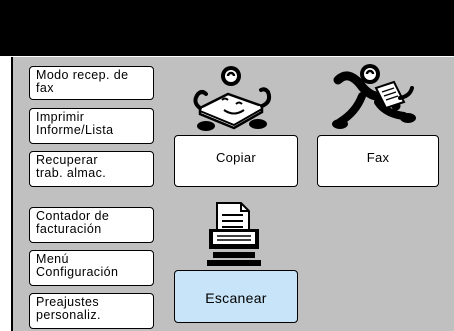 This screenshot has height=331, width=454. Describe the element at coordinates (234, 234) in the screenshot. I see `scanner-computer-icon` at that location.